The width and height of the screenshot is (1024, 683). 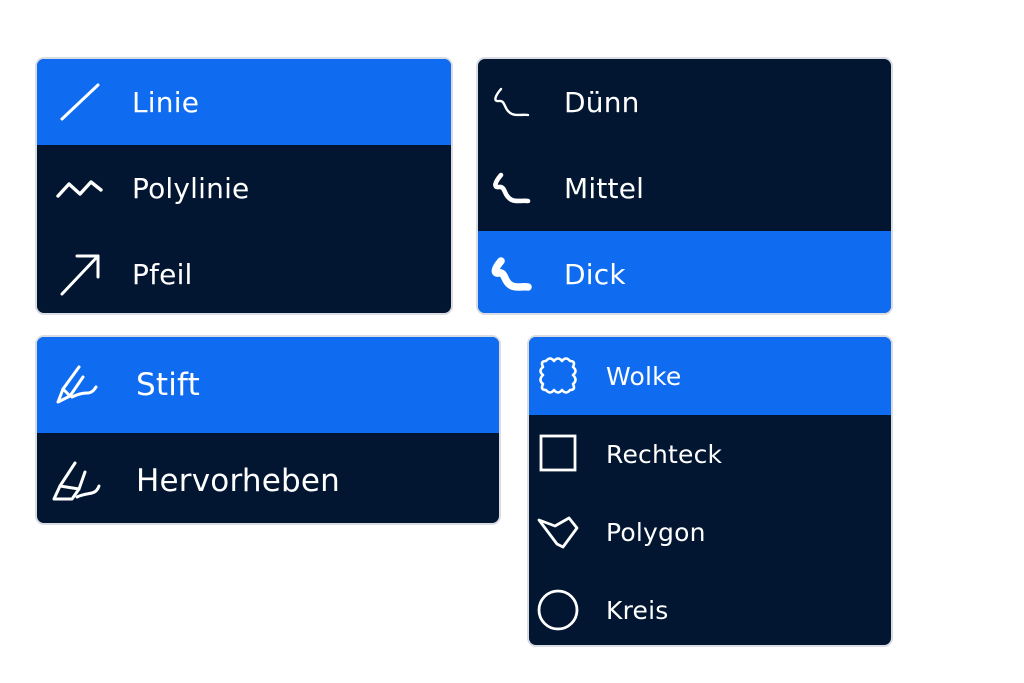 What do you see at coordinates (166, 102) in the screenshot?
I see `menu-item-label: Linie` at bounding box center [166, 102].